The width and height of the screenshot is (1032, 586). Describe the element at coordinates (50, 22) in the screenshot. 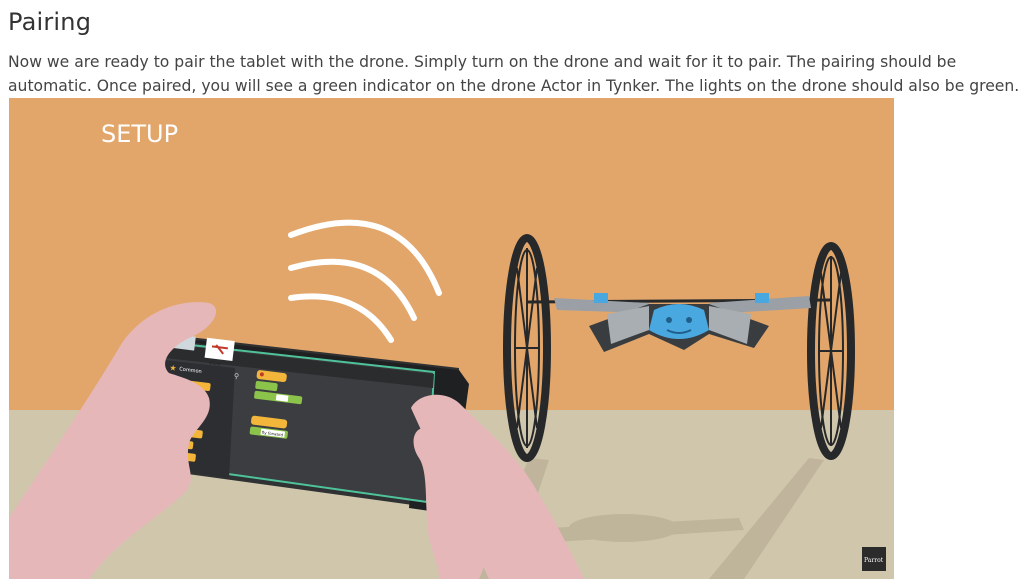

I see `section-heading: Pairing` at that location.